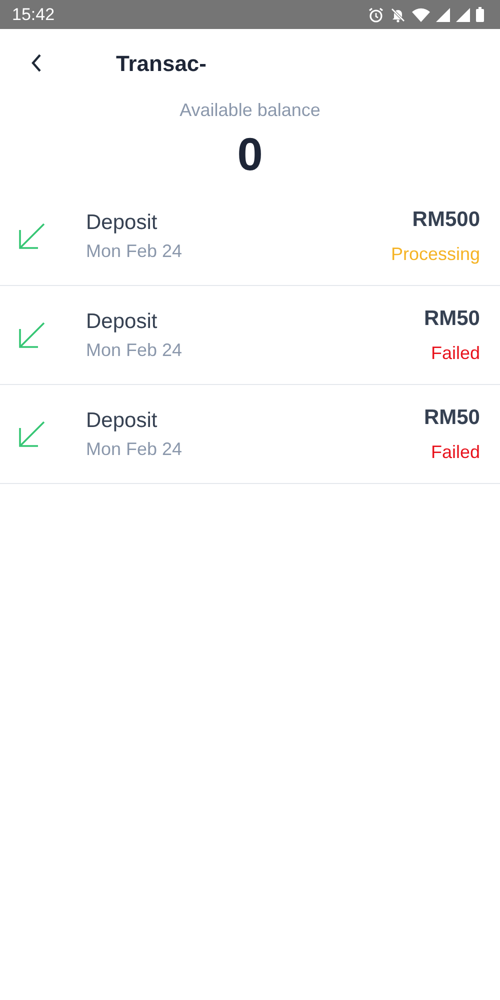  I want to click on transaction-amount: RM500, so click(446, 219).